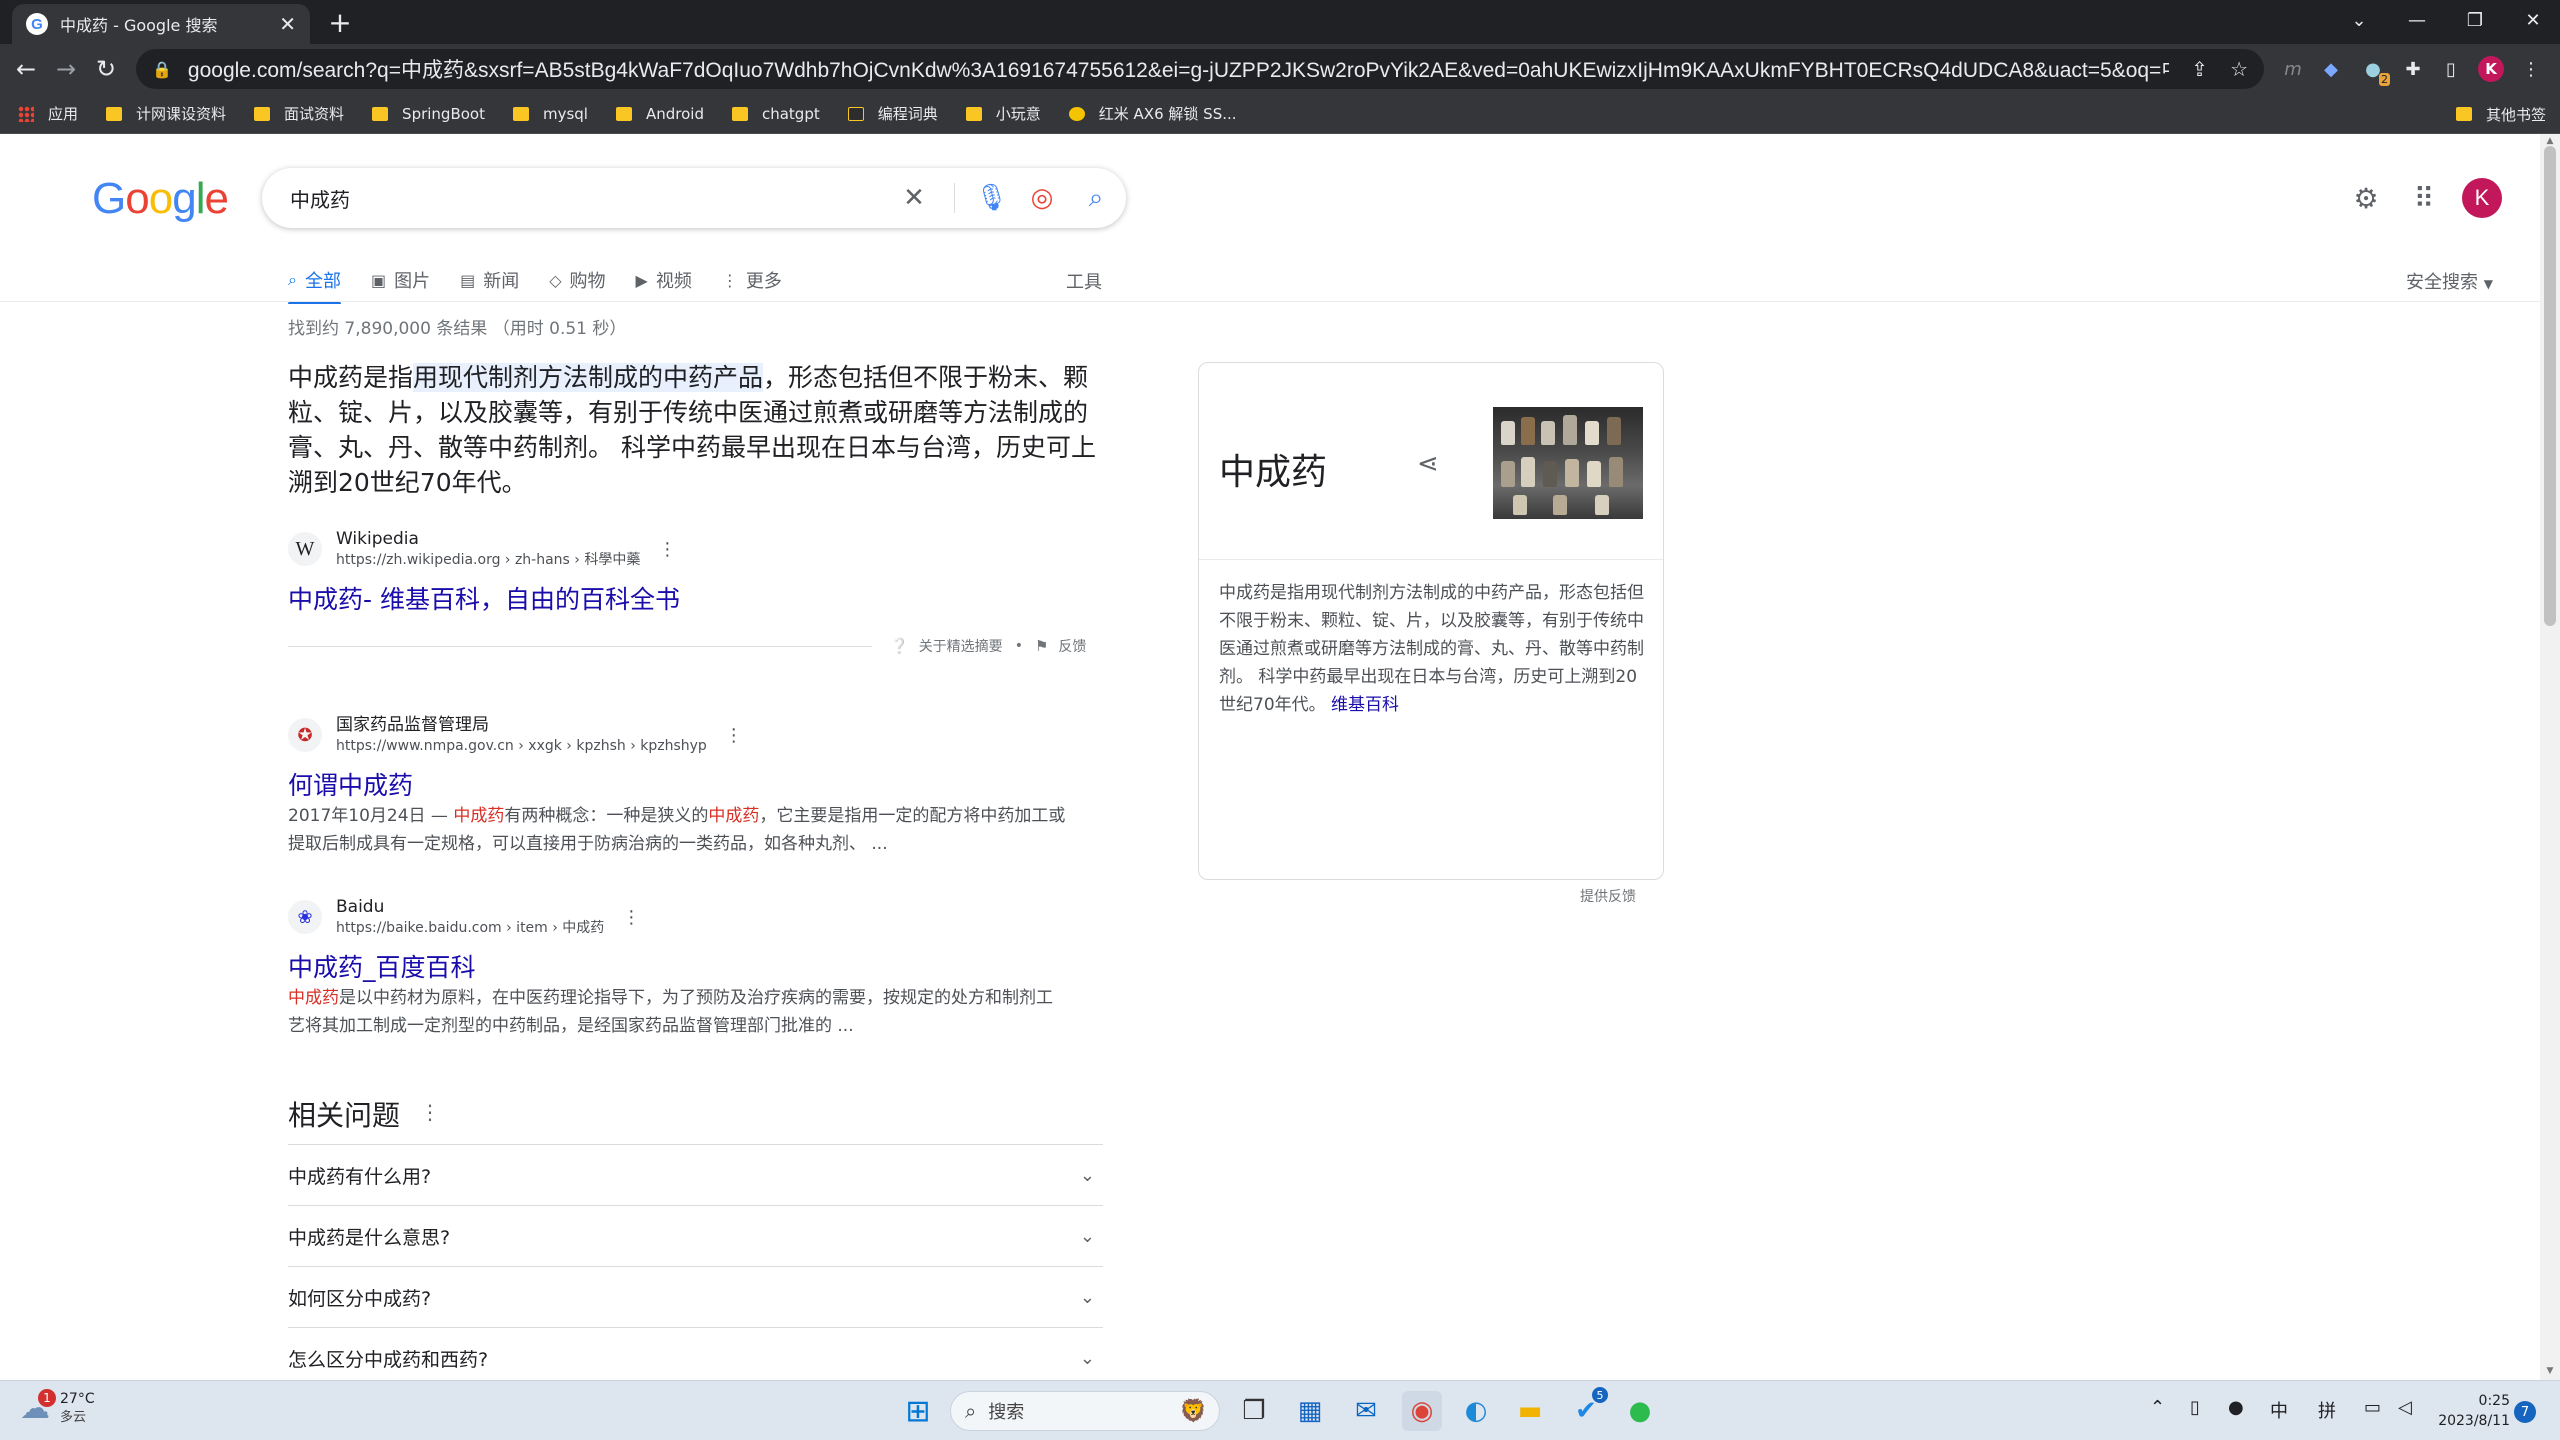 The image size is (2560, 1440). Describe the element at coordinates (2359, 20) in the screenshot. I see `tab-search-icon: ⌄` at that location.